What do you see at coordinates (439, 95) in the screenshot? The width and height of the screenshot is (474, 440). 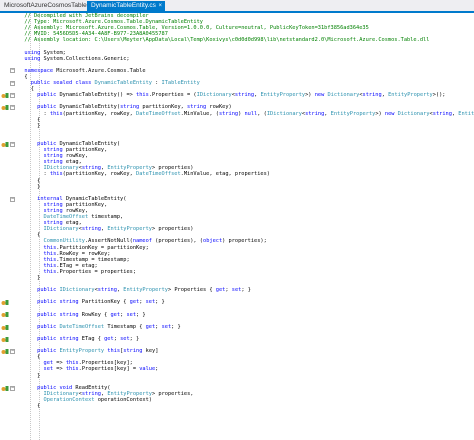 I see `code-token: >();` at bounding box center [439, 95].